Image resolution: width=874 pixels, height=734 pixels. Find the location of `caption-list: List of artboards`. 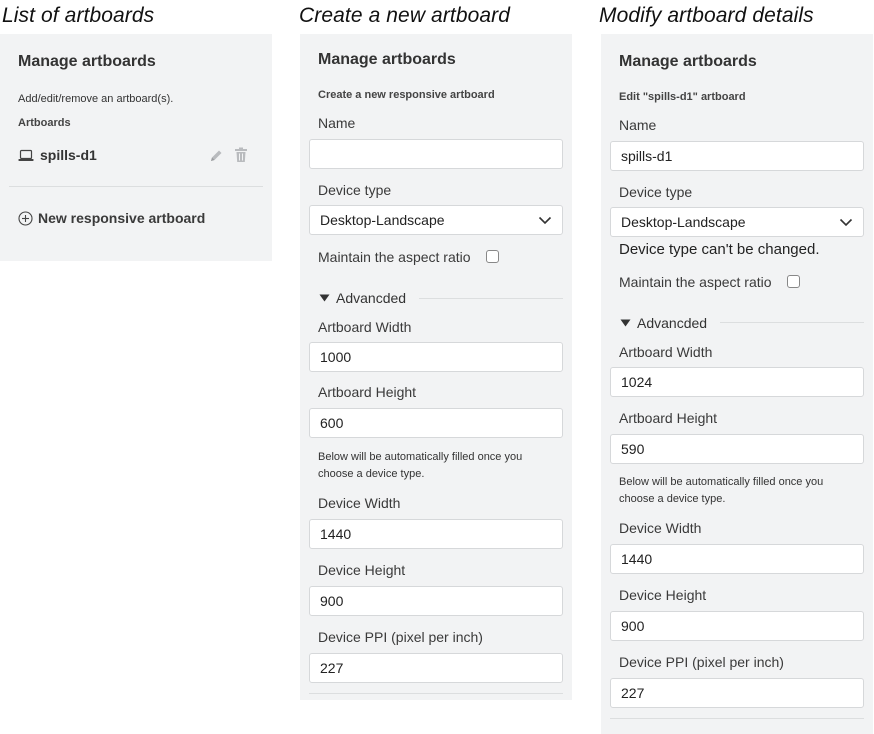

caption-list: List of artboards is located at coordinates (78, 15).